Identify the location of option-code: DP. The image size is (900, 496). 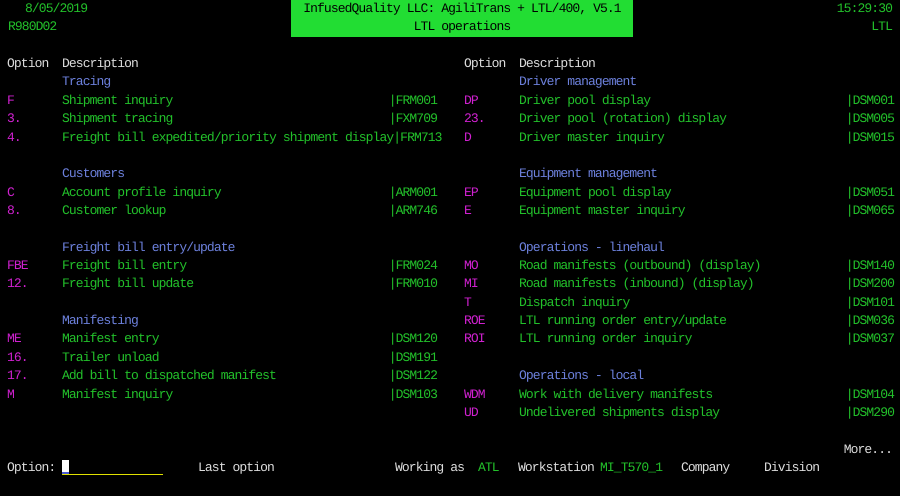
(471, 101).